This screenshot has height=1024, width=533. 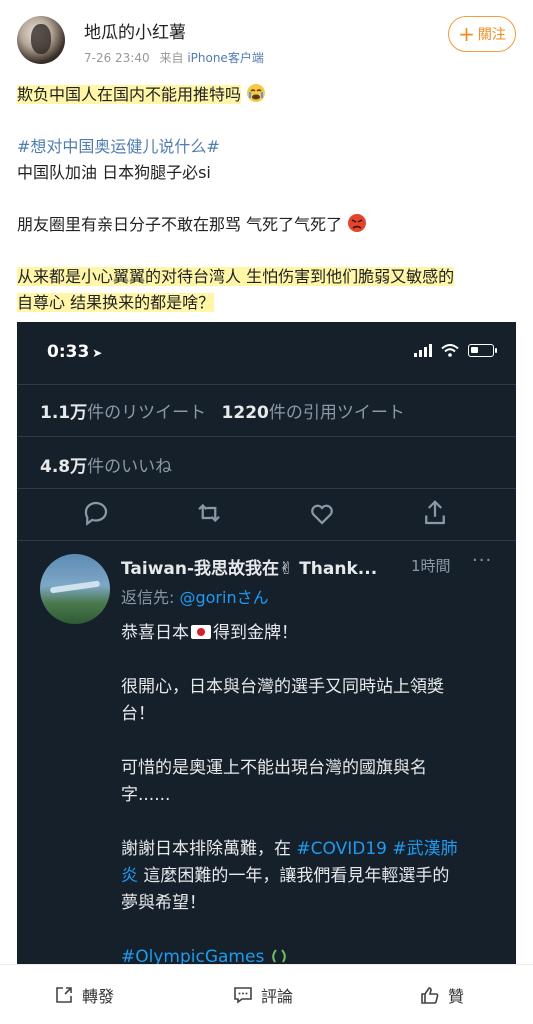 I want to click on olympic-wreath-icon, so click(x=278, y=956).